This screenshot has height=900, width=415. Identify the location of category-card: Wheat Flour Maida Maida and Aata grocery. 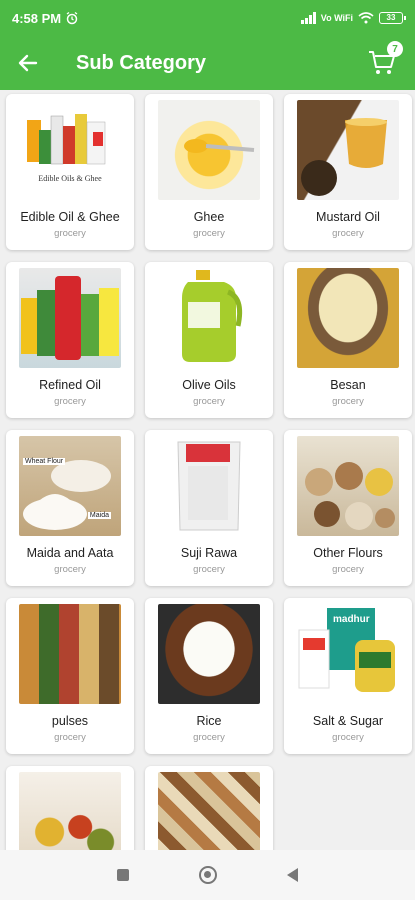
(70, 508).